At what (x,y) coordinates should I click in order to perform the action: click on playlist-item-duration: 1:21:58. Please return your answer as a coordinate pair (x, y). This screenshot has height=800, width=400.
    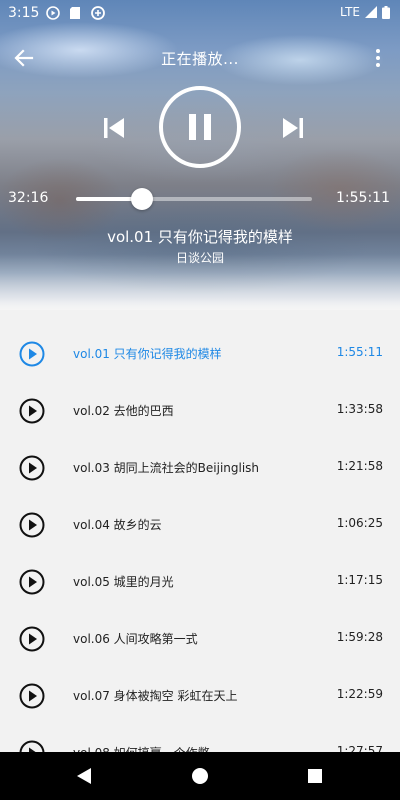
    Looking at the image, I should click on (359, 466).